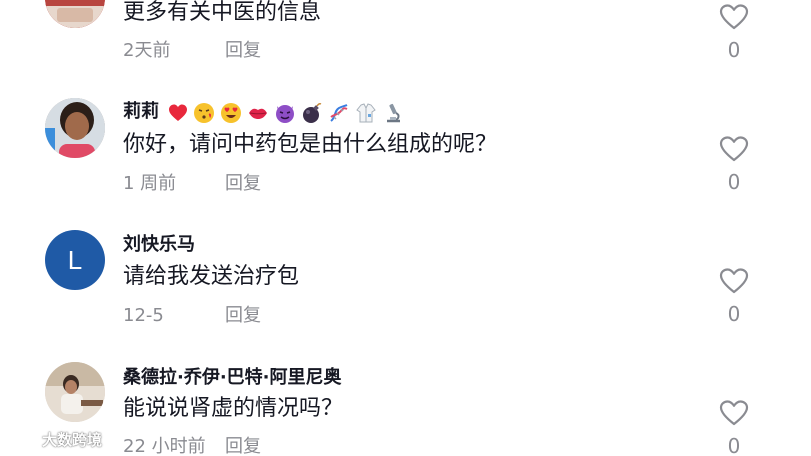  I want to click on heart-emoji-icon, so click(178, 112).